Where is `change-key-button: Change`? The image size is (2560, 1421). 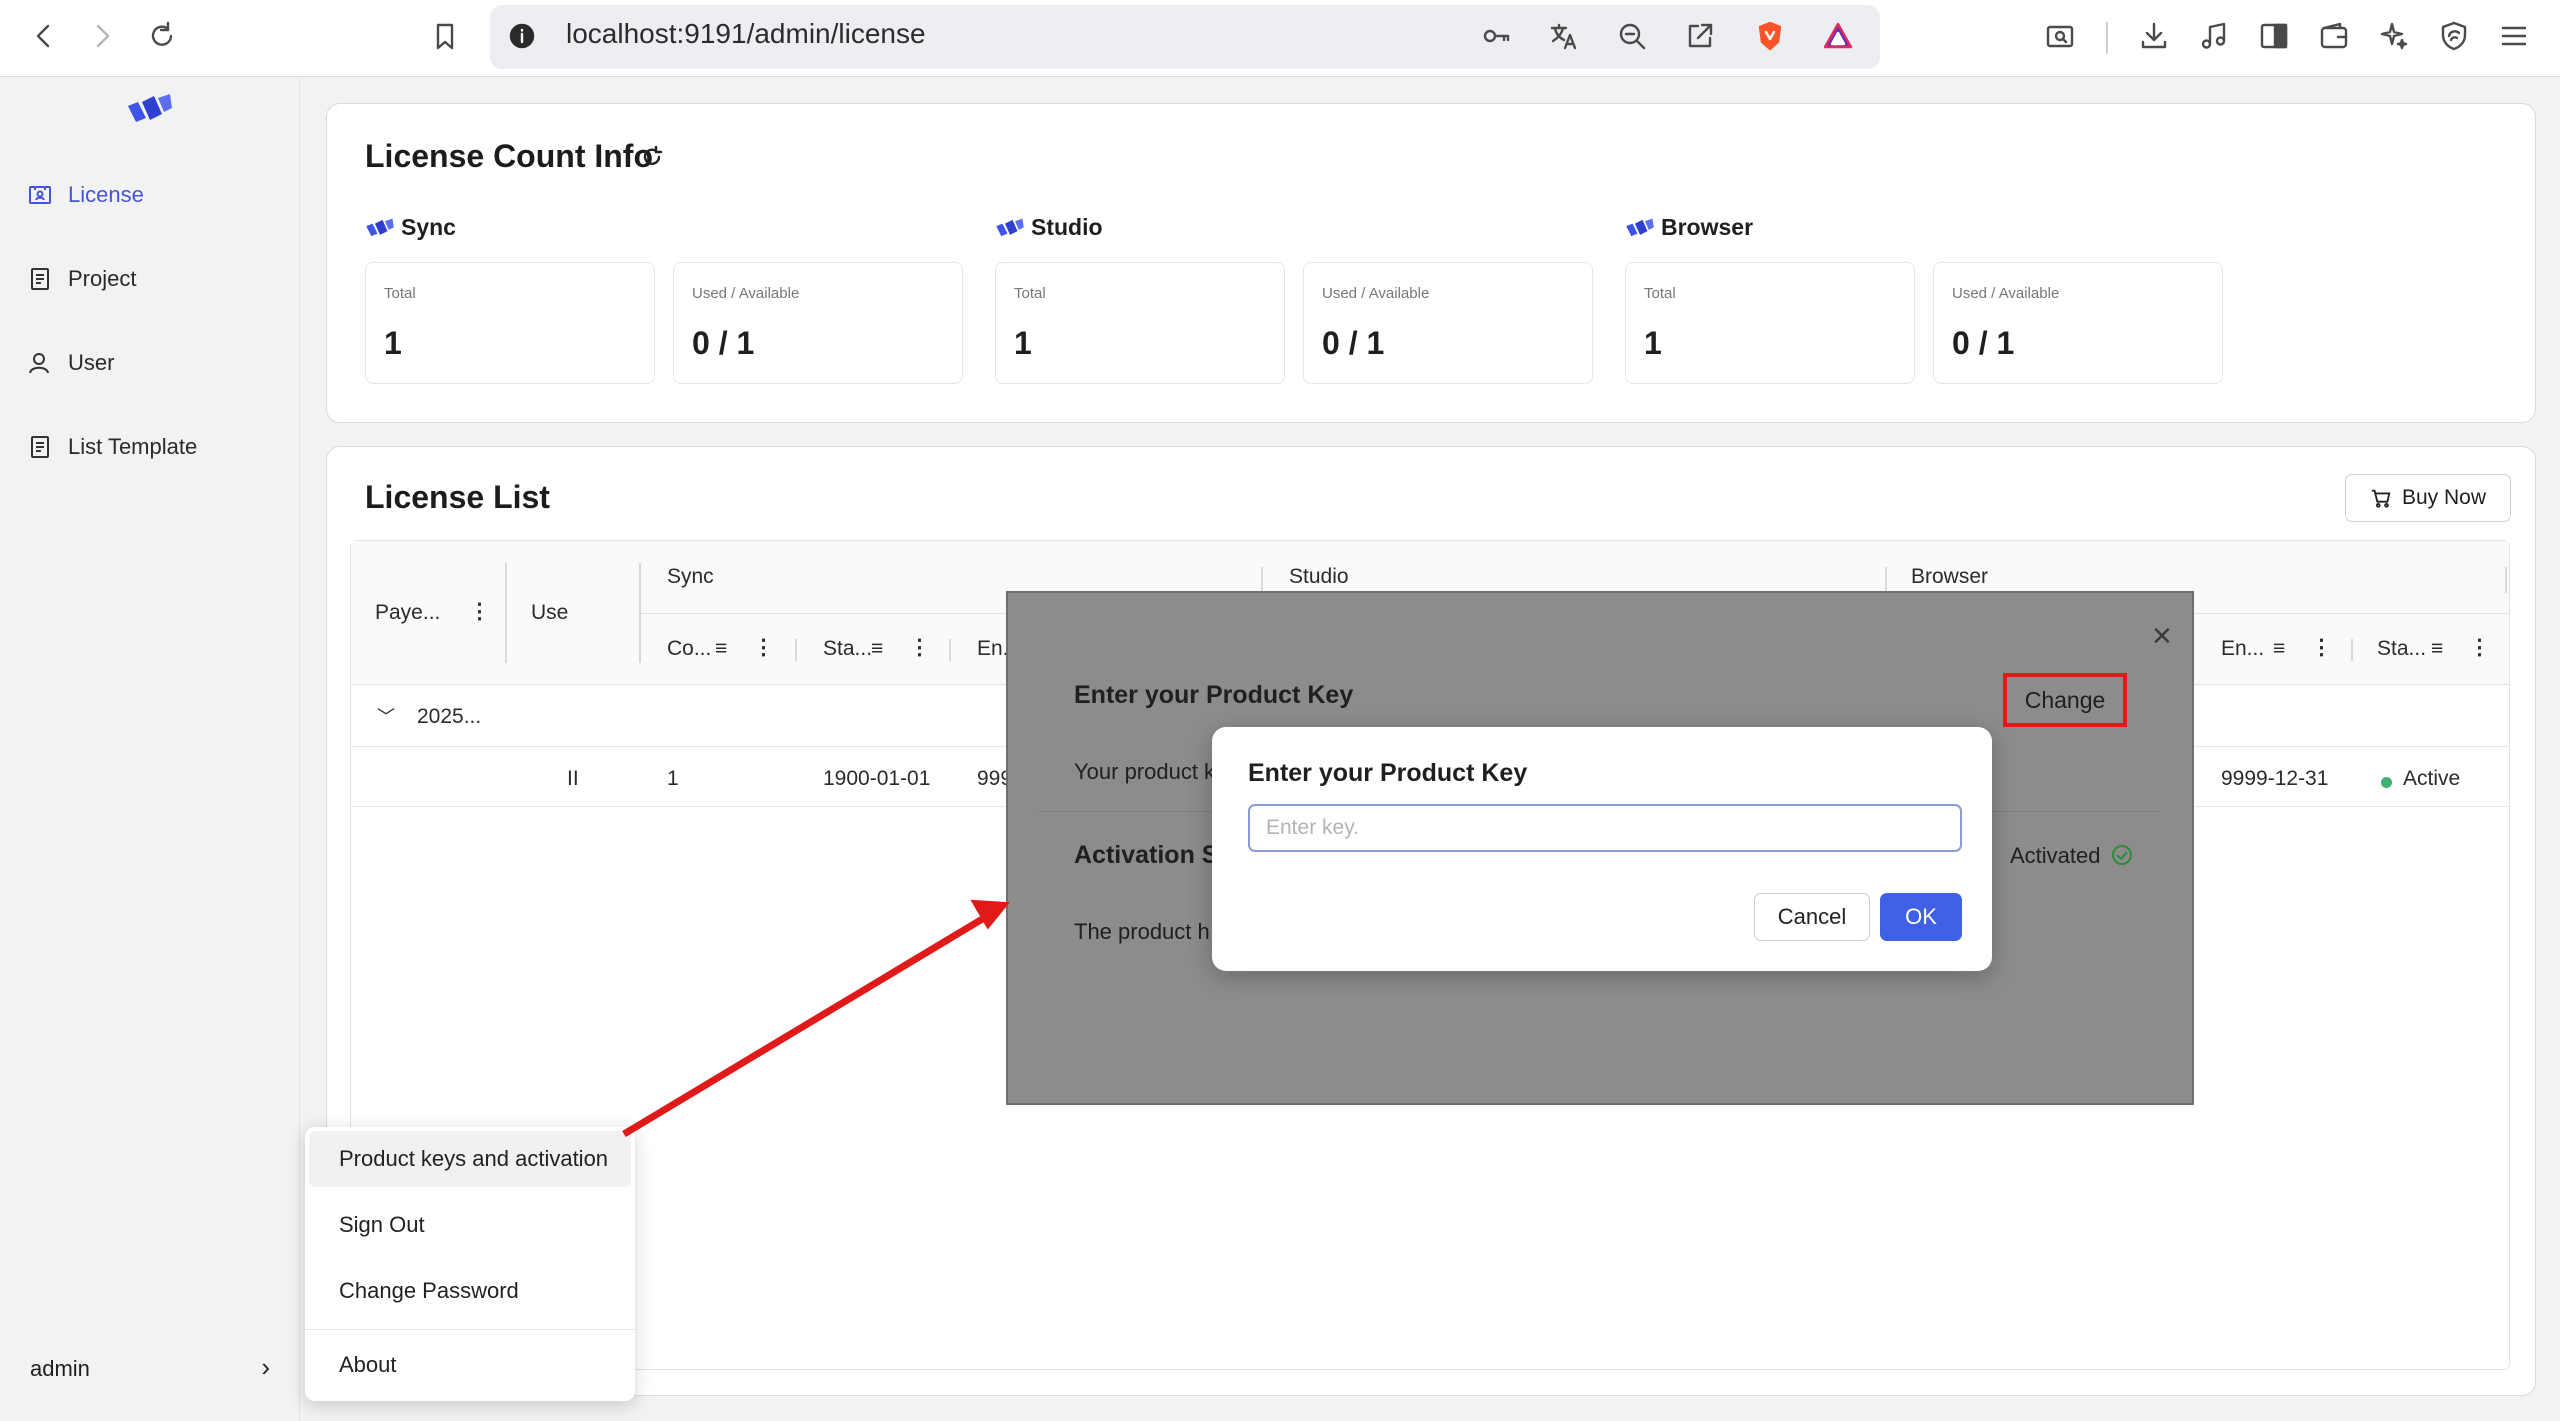
change-key-button: Change is located at coordinates (2065, 700).